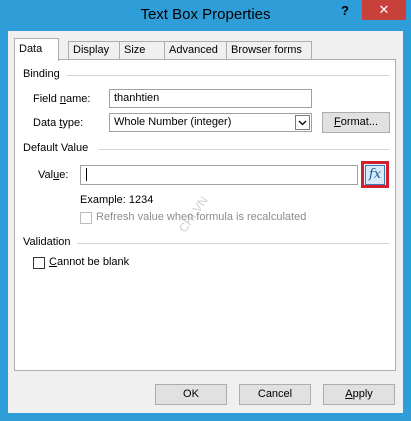  What do you see at coordinates (94, 50) in the screenshot?
I see `tab-display: Display` at bounding box center [94, 50].